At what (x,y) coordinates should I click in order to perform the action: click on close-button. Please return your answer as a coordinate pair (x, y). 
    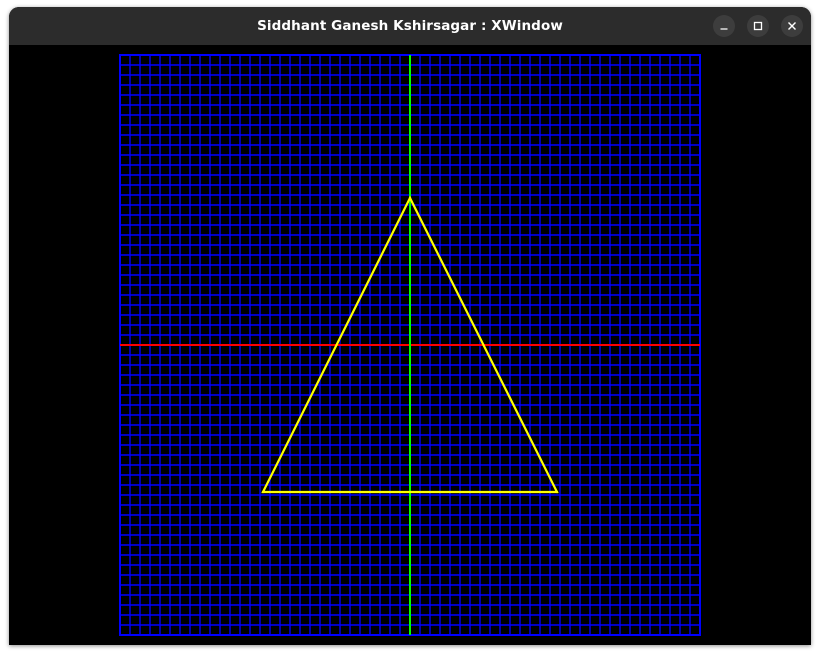
    Looking at the image, I should click on (792, 26).